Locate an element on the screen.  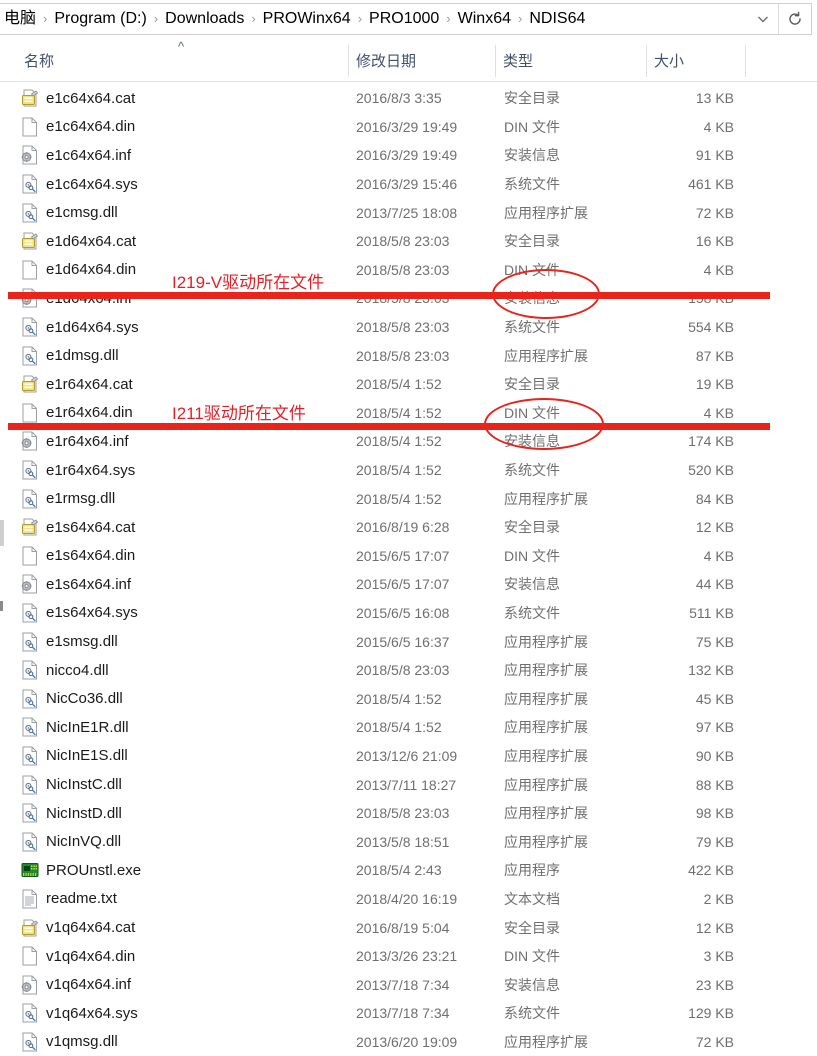
table-row: v1q64x64.cat 2016/8/19 5:04 安全目录 12 KB is located at coordinates (408, 927).